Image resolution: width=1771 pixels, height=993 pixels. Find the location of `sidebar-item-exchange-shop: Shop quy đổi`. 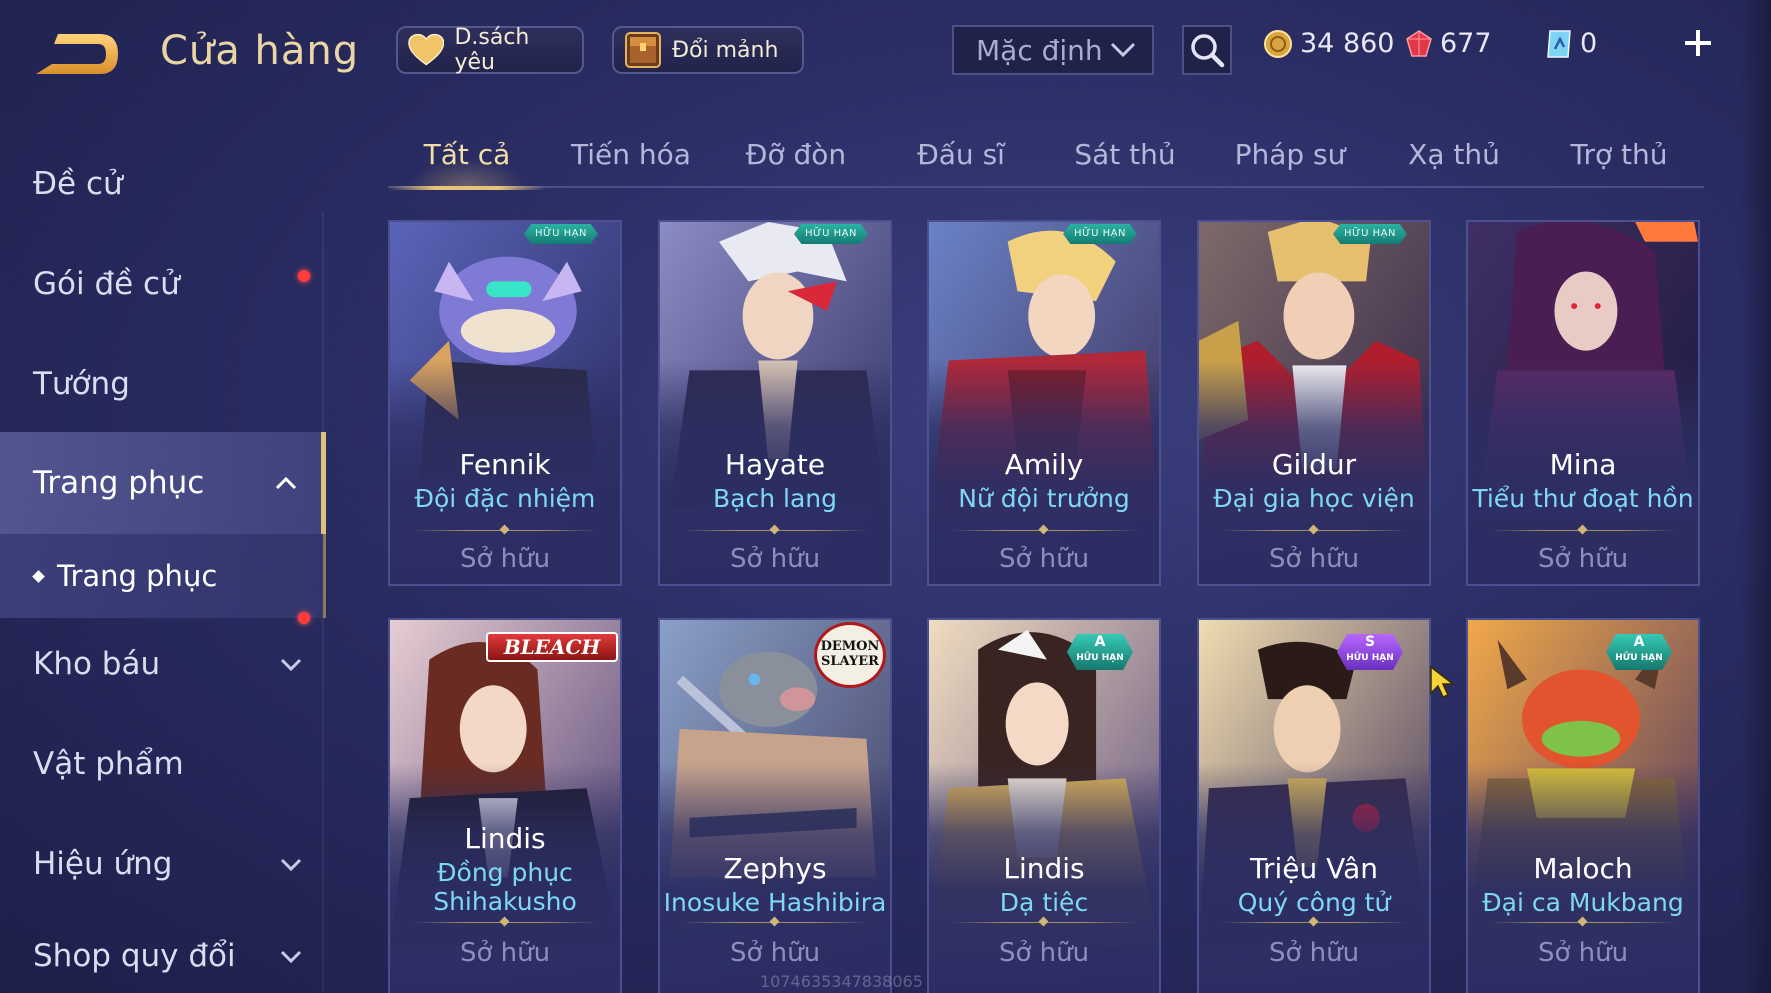

sidebar-item-exchange-shop: Shop quy đổi is located at coordinates (163, 956).